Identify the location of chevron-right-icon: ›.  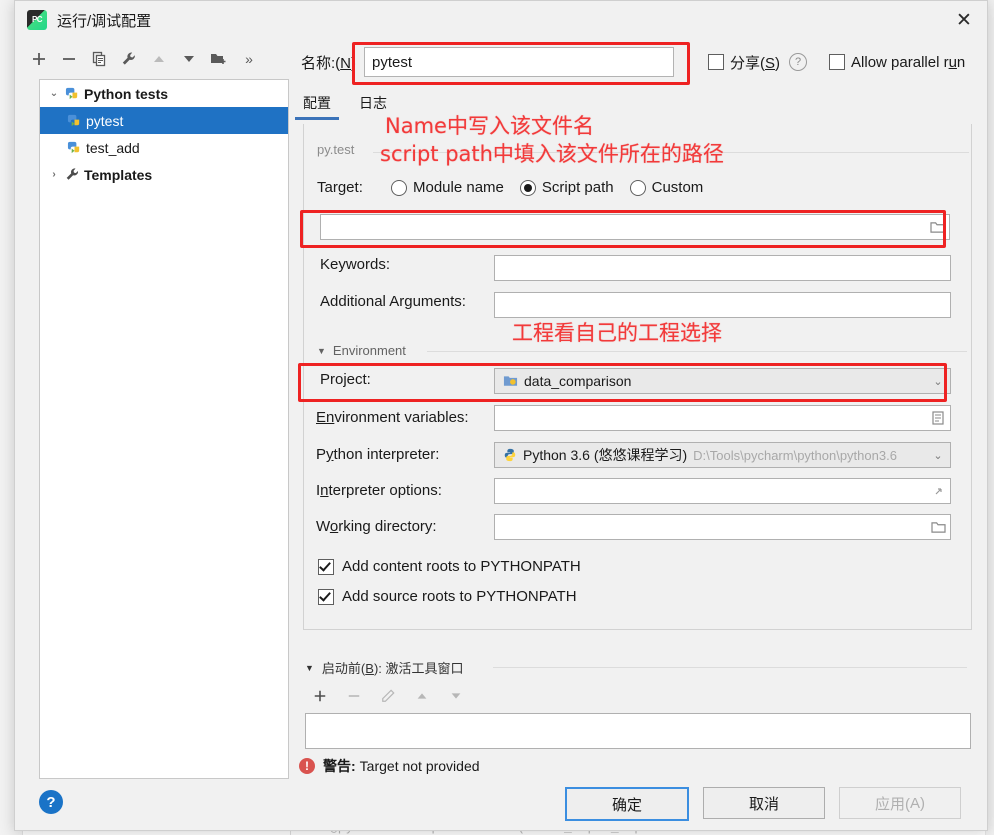
(54, 174).